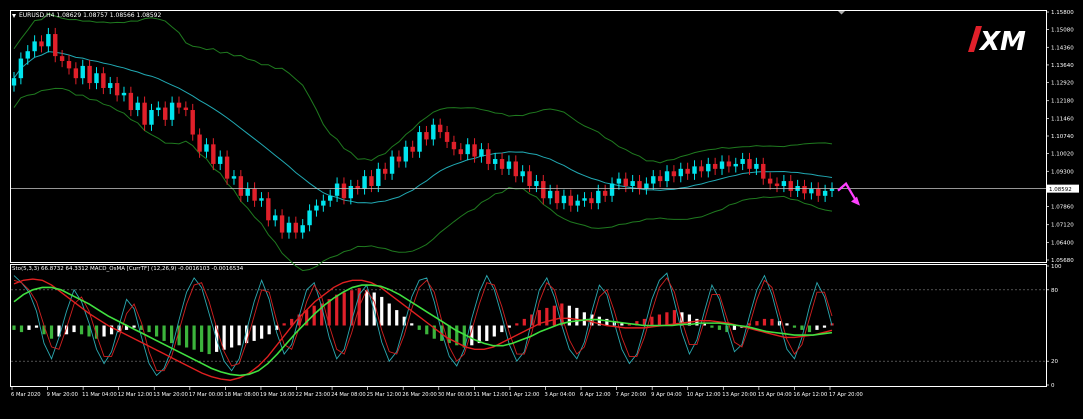  I want to click on price-tick-label: 1.10740, so click(1062, 137).